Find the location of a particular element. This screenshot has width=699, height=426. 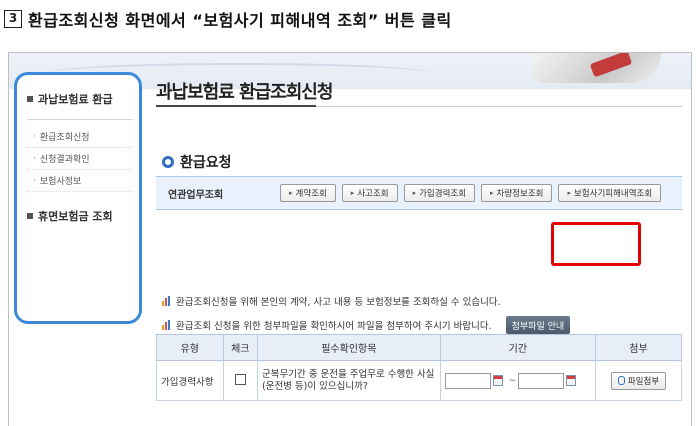

contract-lookup-button: ▸ 계약조회 is located at coordinates (308, 193).